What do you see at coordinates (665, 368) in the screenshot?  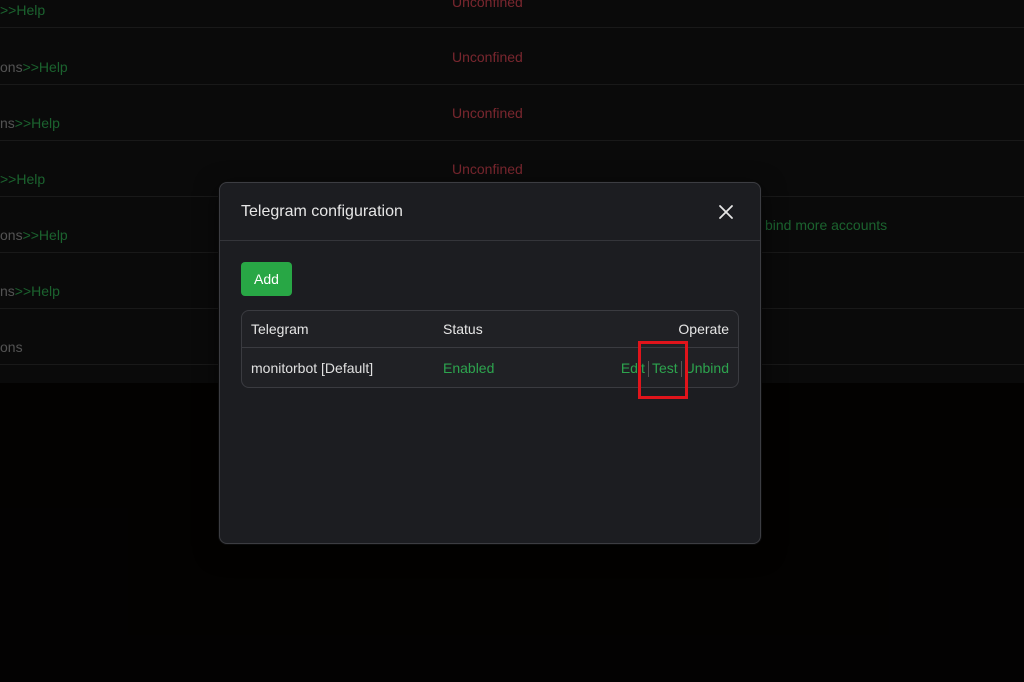 I see `test-button: Test` at bounding box center [665, 368].